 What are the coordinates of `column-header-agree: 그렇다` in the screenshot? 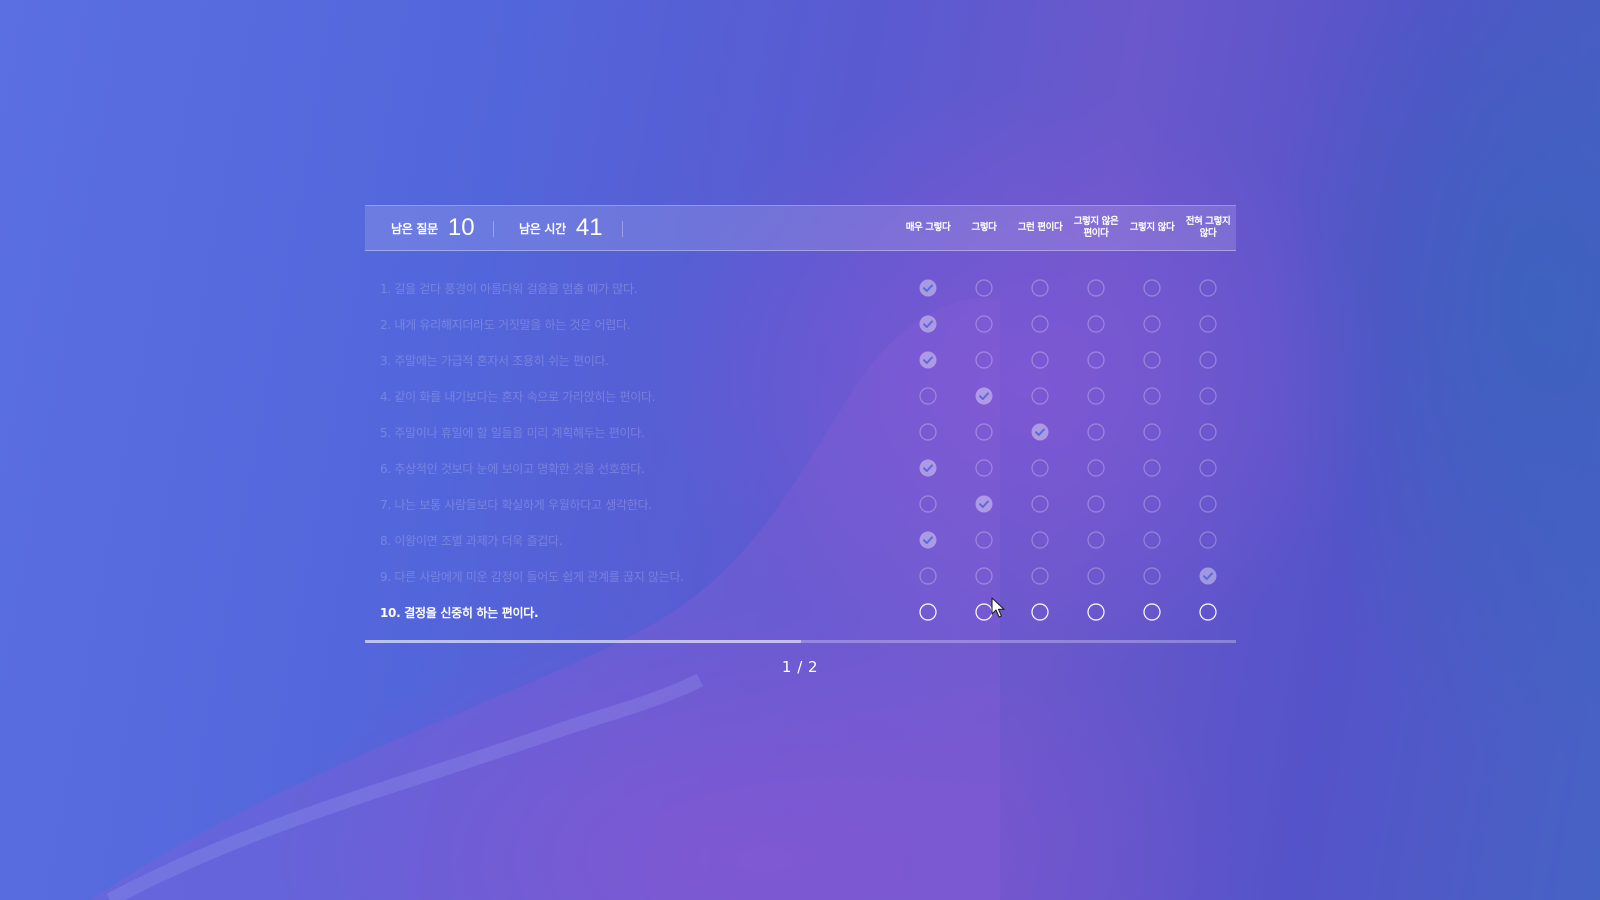 It's located at (984, 227).